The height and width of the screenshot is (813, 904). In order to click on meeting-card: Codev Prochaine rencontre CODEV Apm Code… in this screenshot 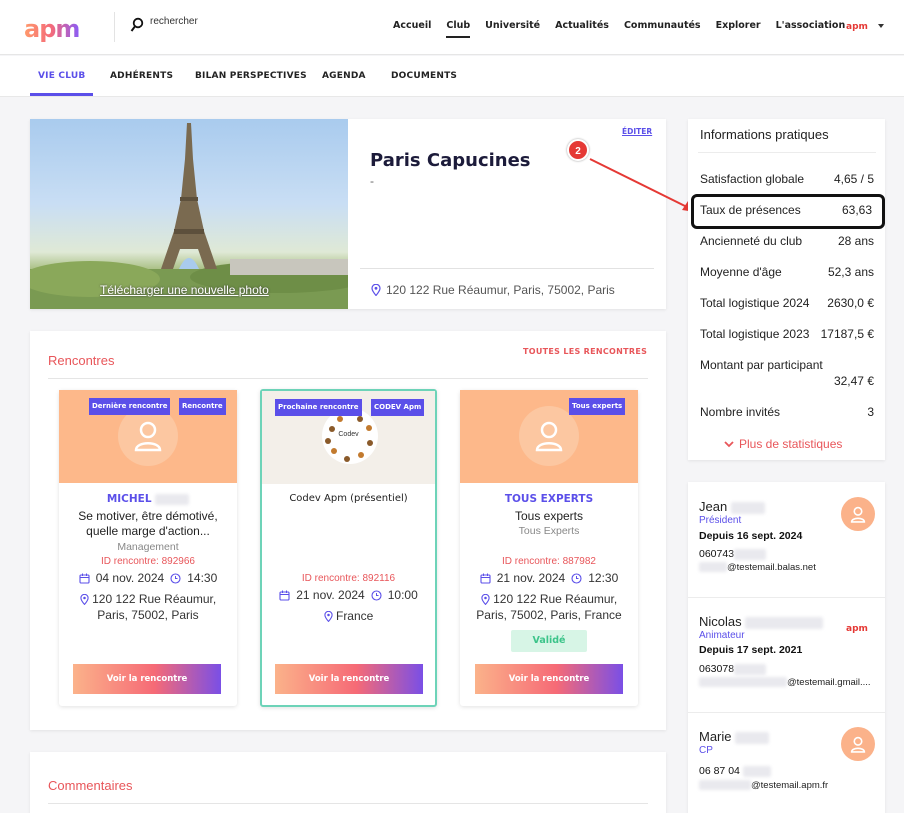, I will do `click(348, 548)`.